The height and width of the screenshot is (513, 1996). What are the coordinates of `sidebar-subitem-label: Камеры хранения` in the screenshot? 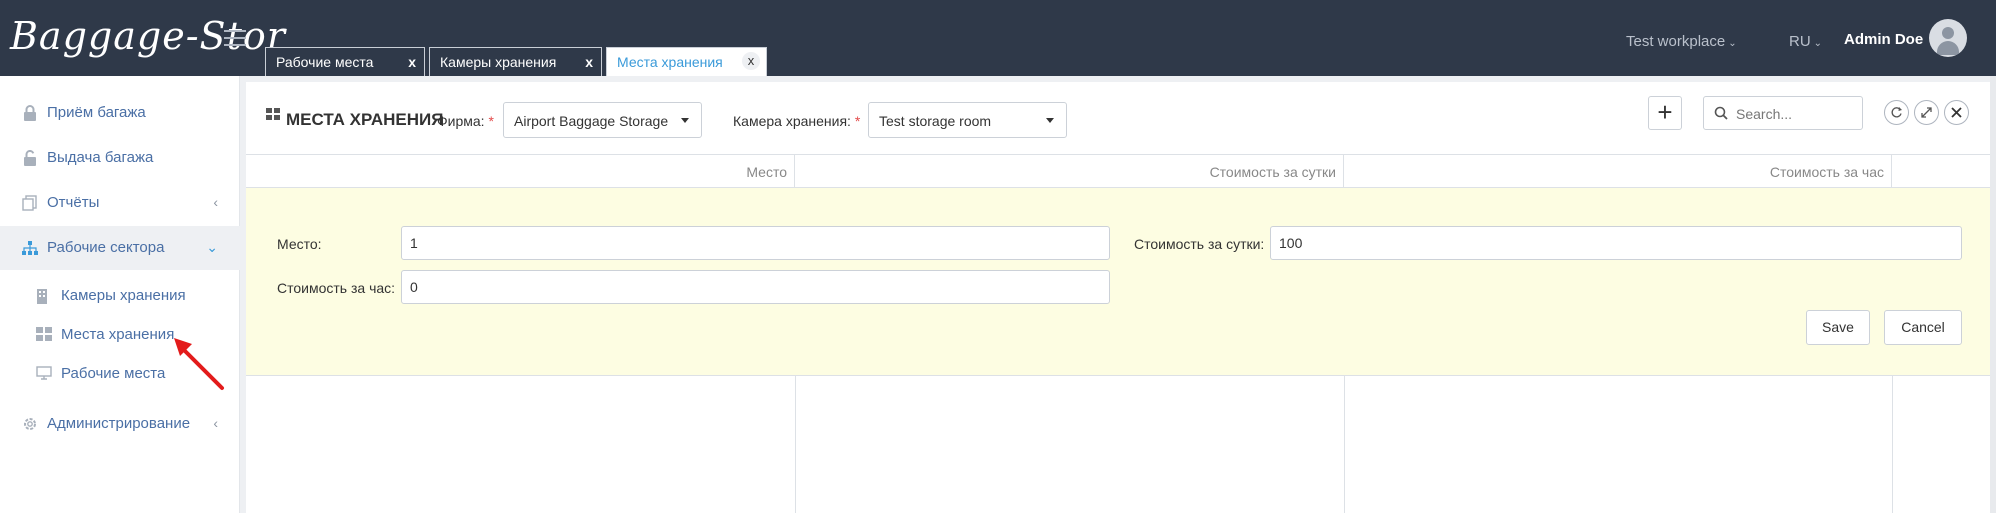 It's located at (123, 295).